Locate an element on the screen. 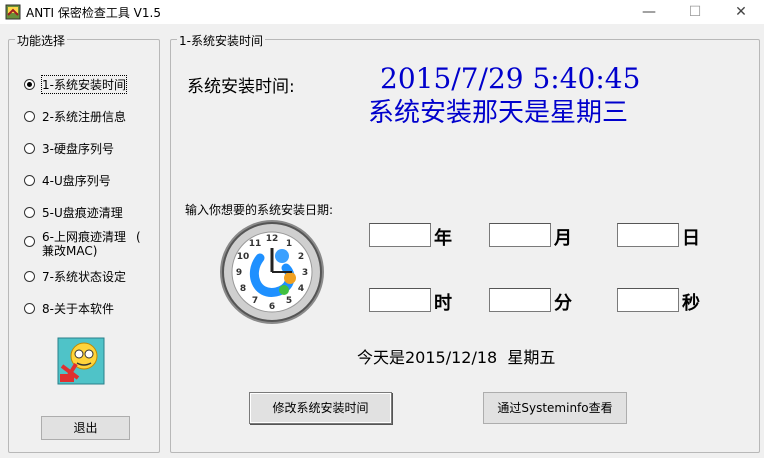 This screenshot has width=764, height=458. minute-unit-label: 分 is located at coordinates (563, 303).